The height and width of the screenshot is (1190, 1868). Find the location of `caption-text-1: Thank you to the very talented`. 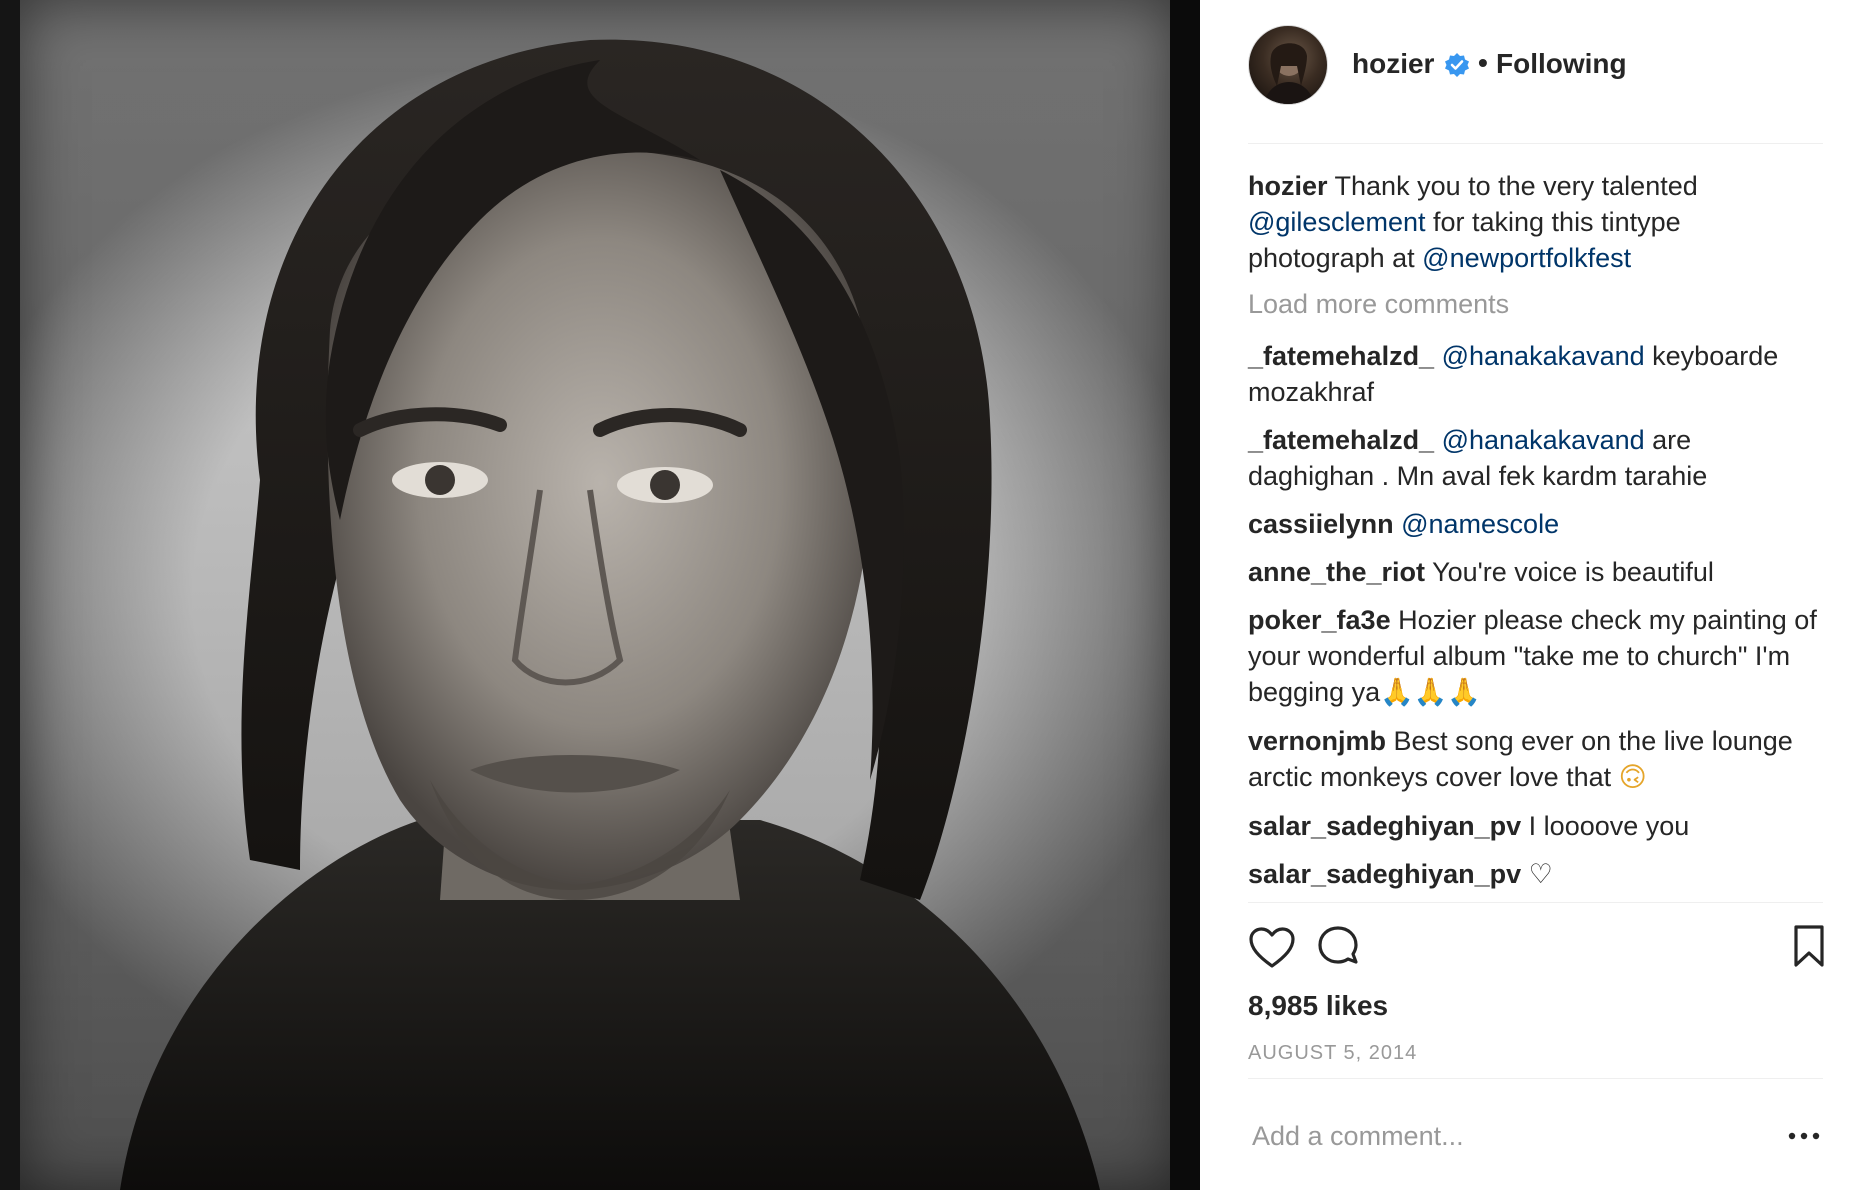

caption-text-1: Thank you to the very talented is located at coordinates (1512, 186).